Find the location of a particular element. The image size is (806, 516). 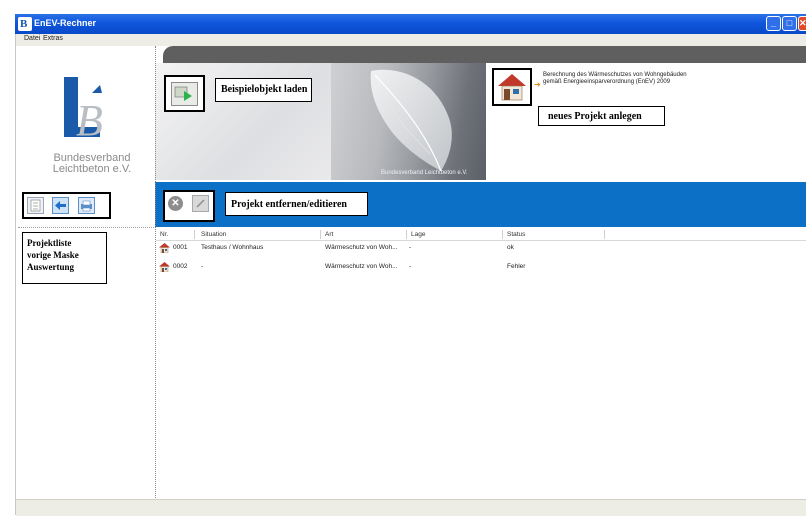

sample-object-label-box: Beispielobjekt laden is located at coordinates (263, 90).